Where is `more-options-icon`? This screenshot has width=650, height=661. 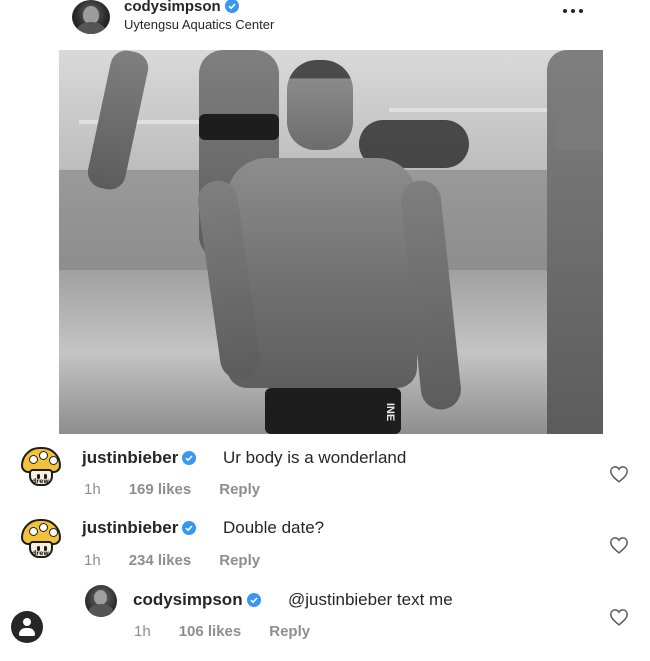
more-options-icon is located at coordinates (574, 11).